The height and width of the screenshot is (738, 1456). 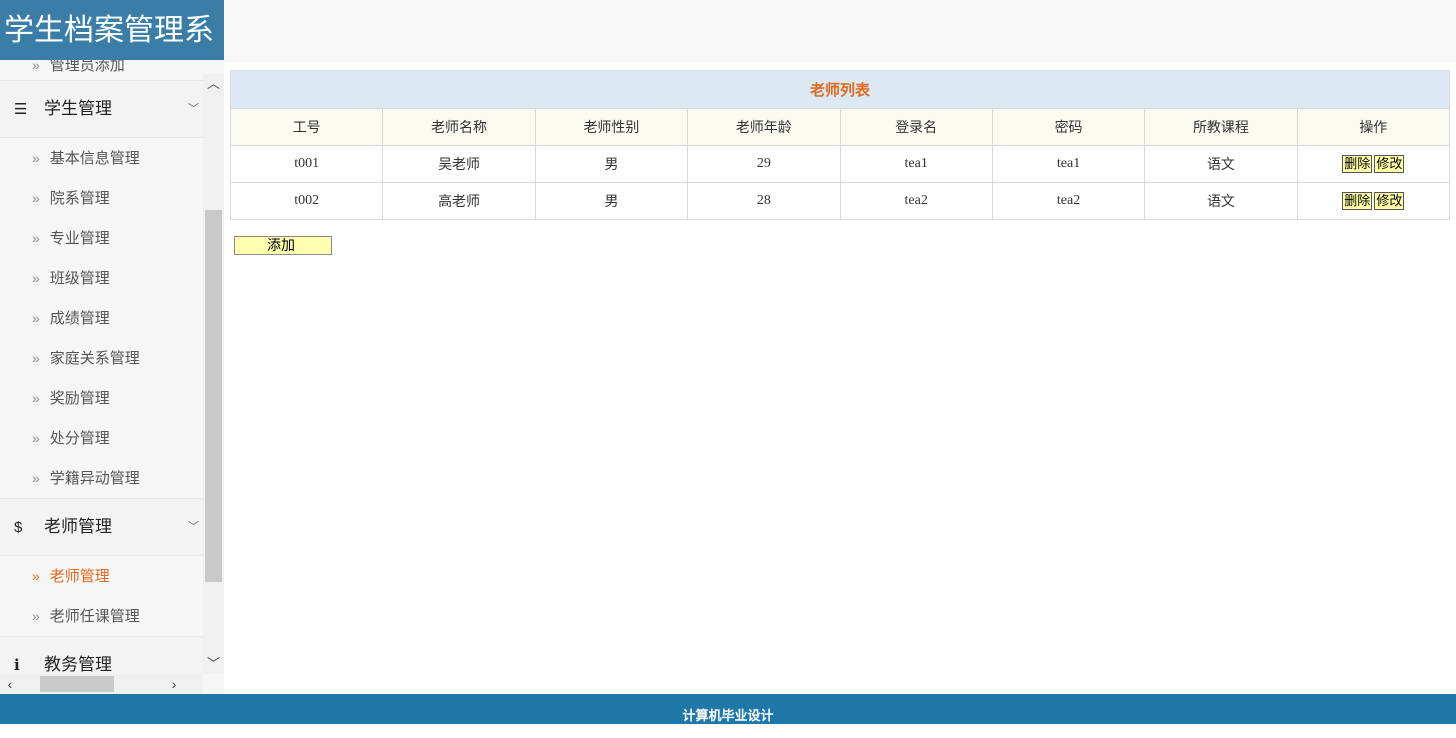 I want to click on scroll-left-icon: ‹, so click(x=10, y=684).